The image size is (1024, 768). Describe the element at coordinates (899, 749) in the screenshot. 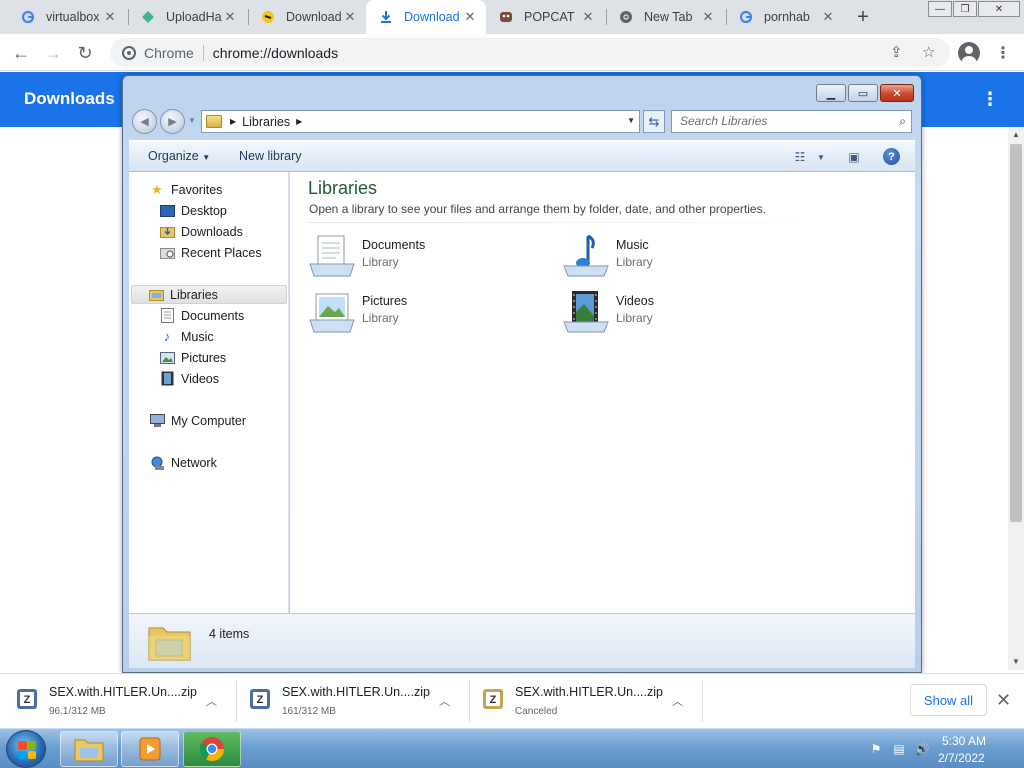

I see `network-tray-icon: ▤` at that location.